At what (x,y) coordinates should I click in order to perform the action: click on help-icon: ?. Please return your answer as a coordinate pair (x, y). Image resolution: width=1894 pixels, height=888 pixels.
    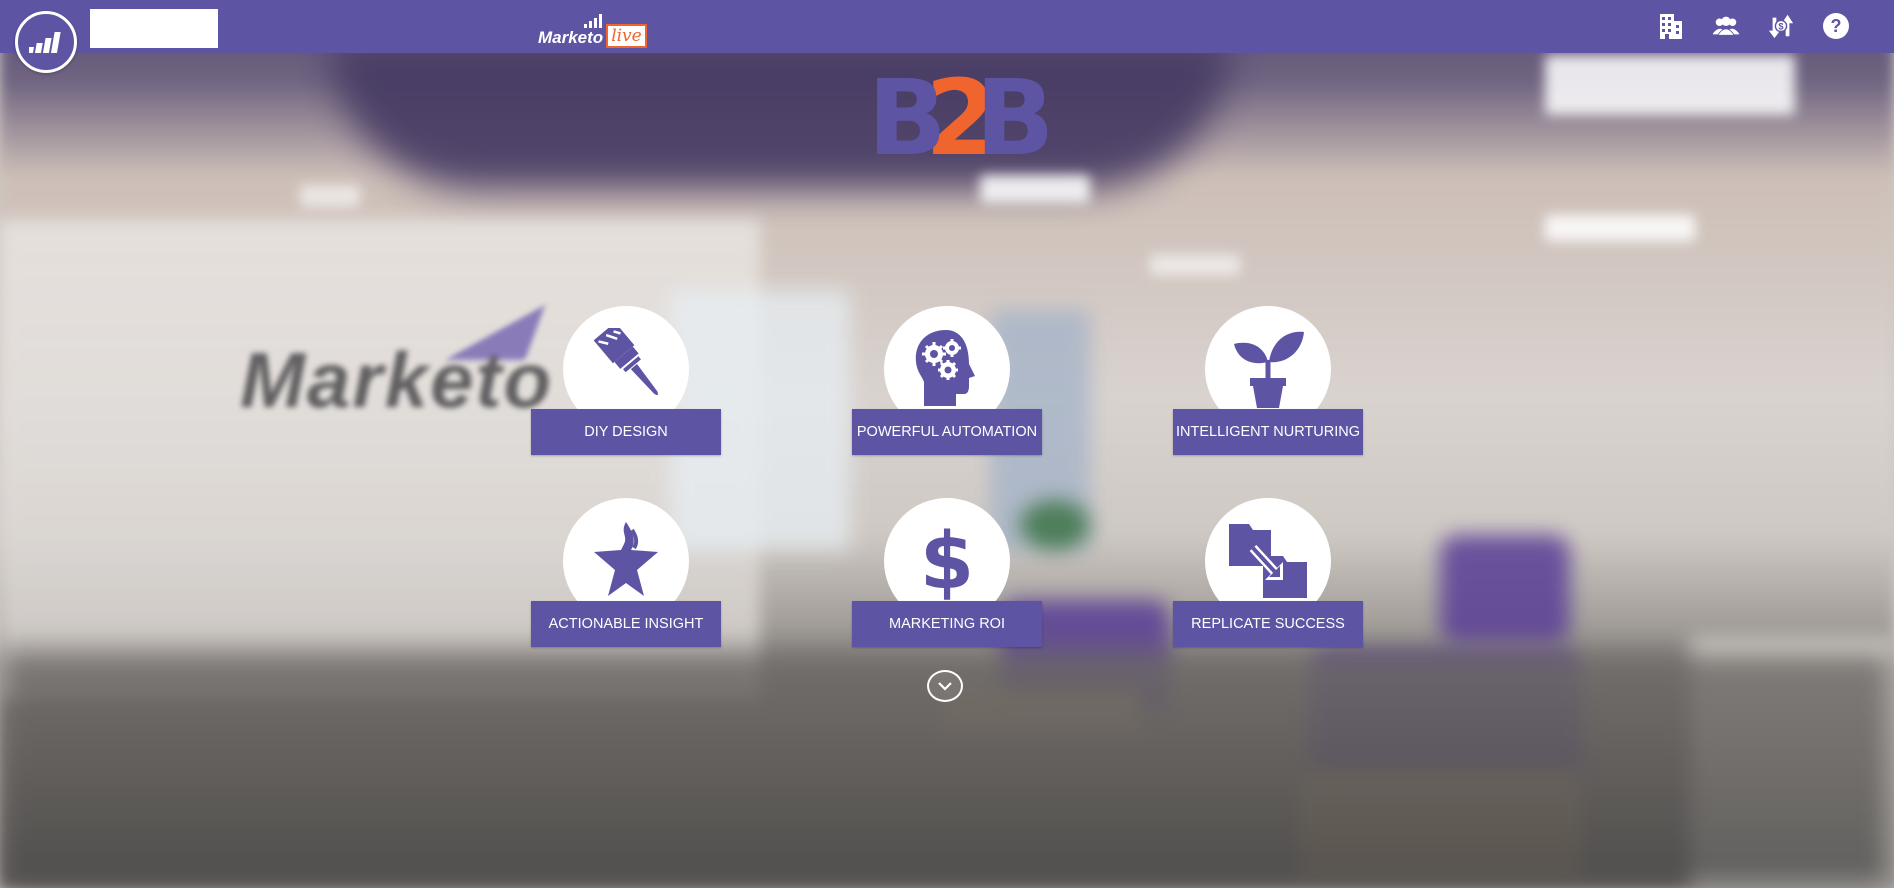
    Looking at the image, I should click on (1836, 26).